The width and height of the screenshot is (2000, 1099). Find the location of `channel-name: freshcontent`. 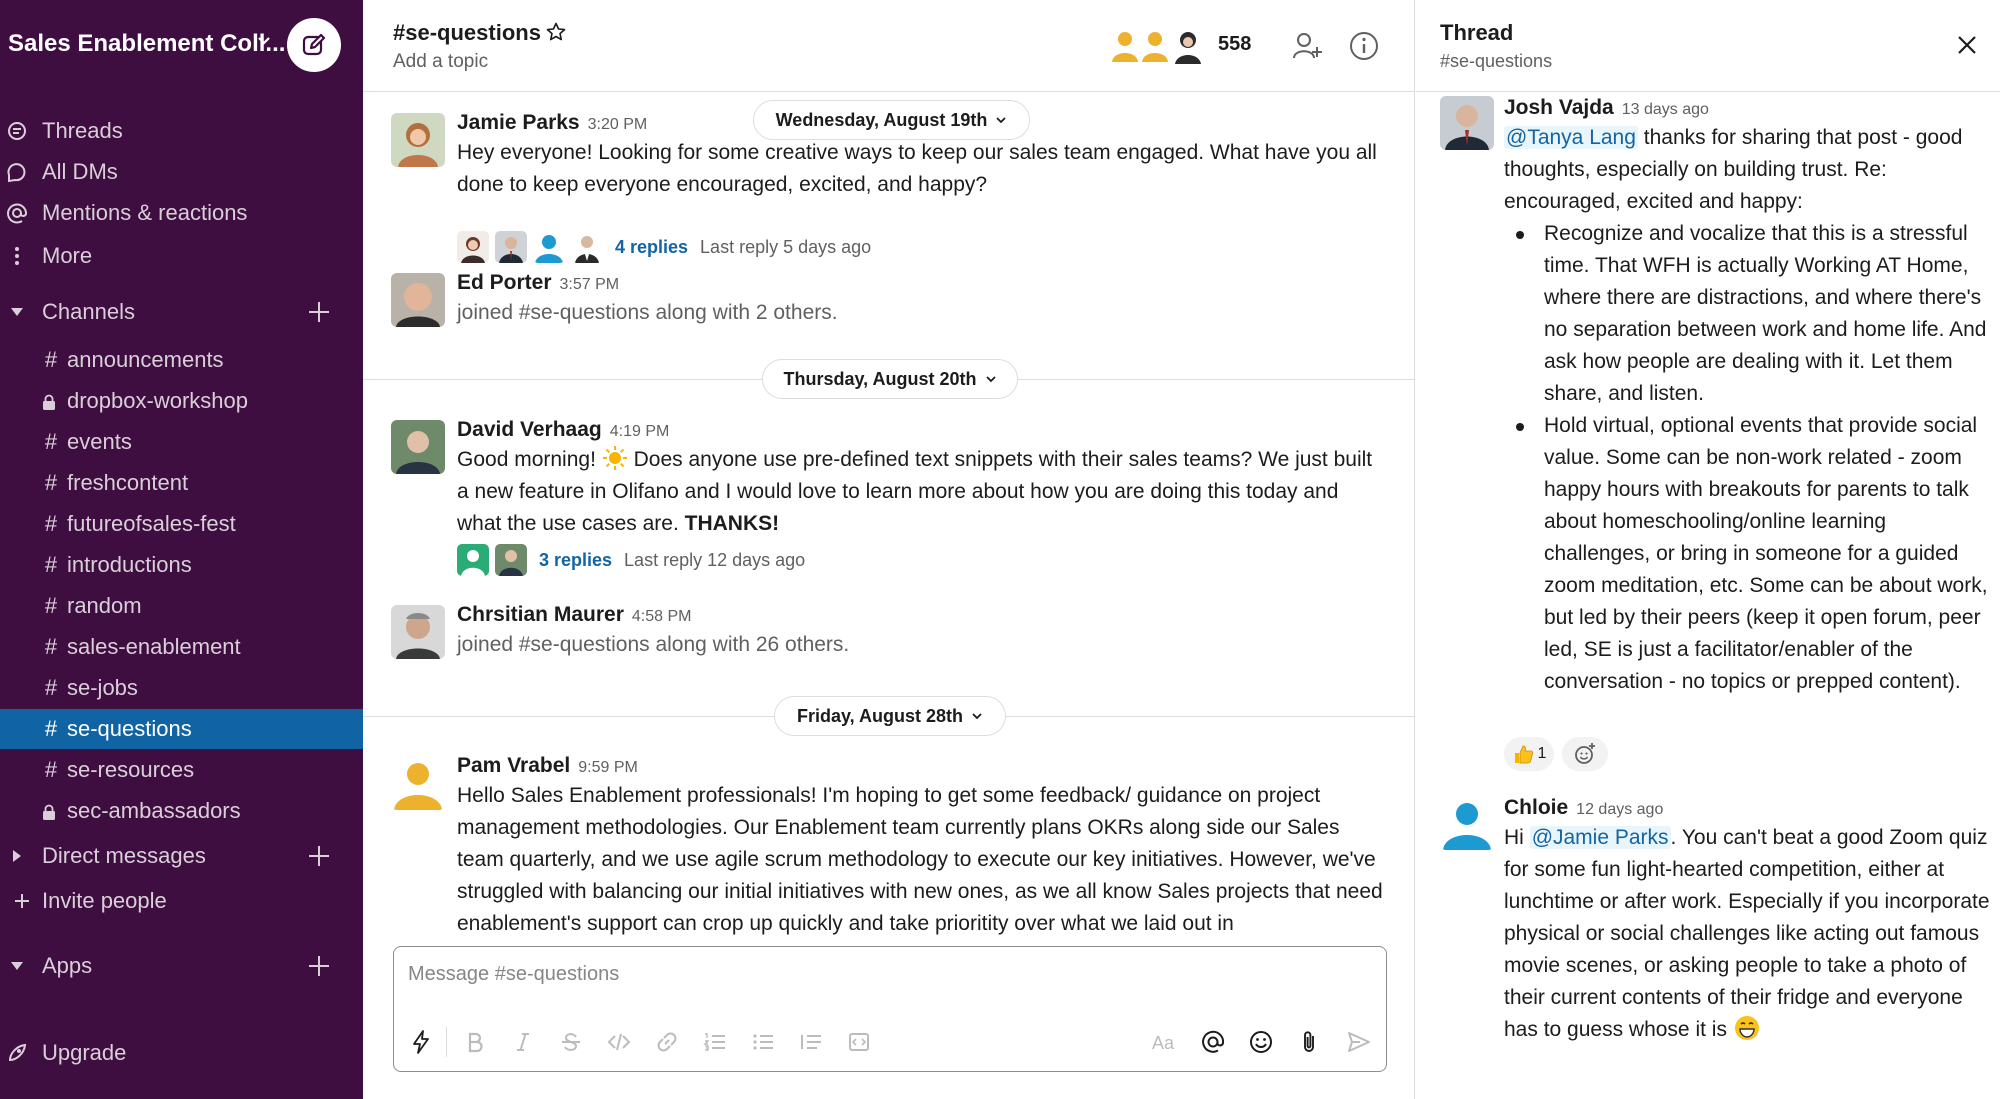

channel-name: freshcontent is located at coordinates (128, 482).